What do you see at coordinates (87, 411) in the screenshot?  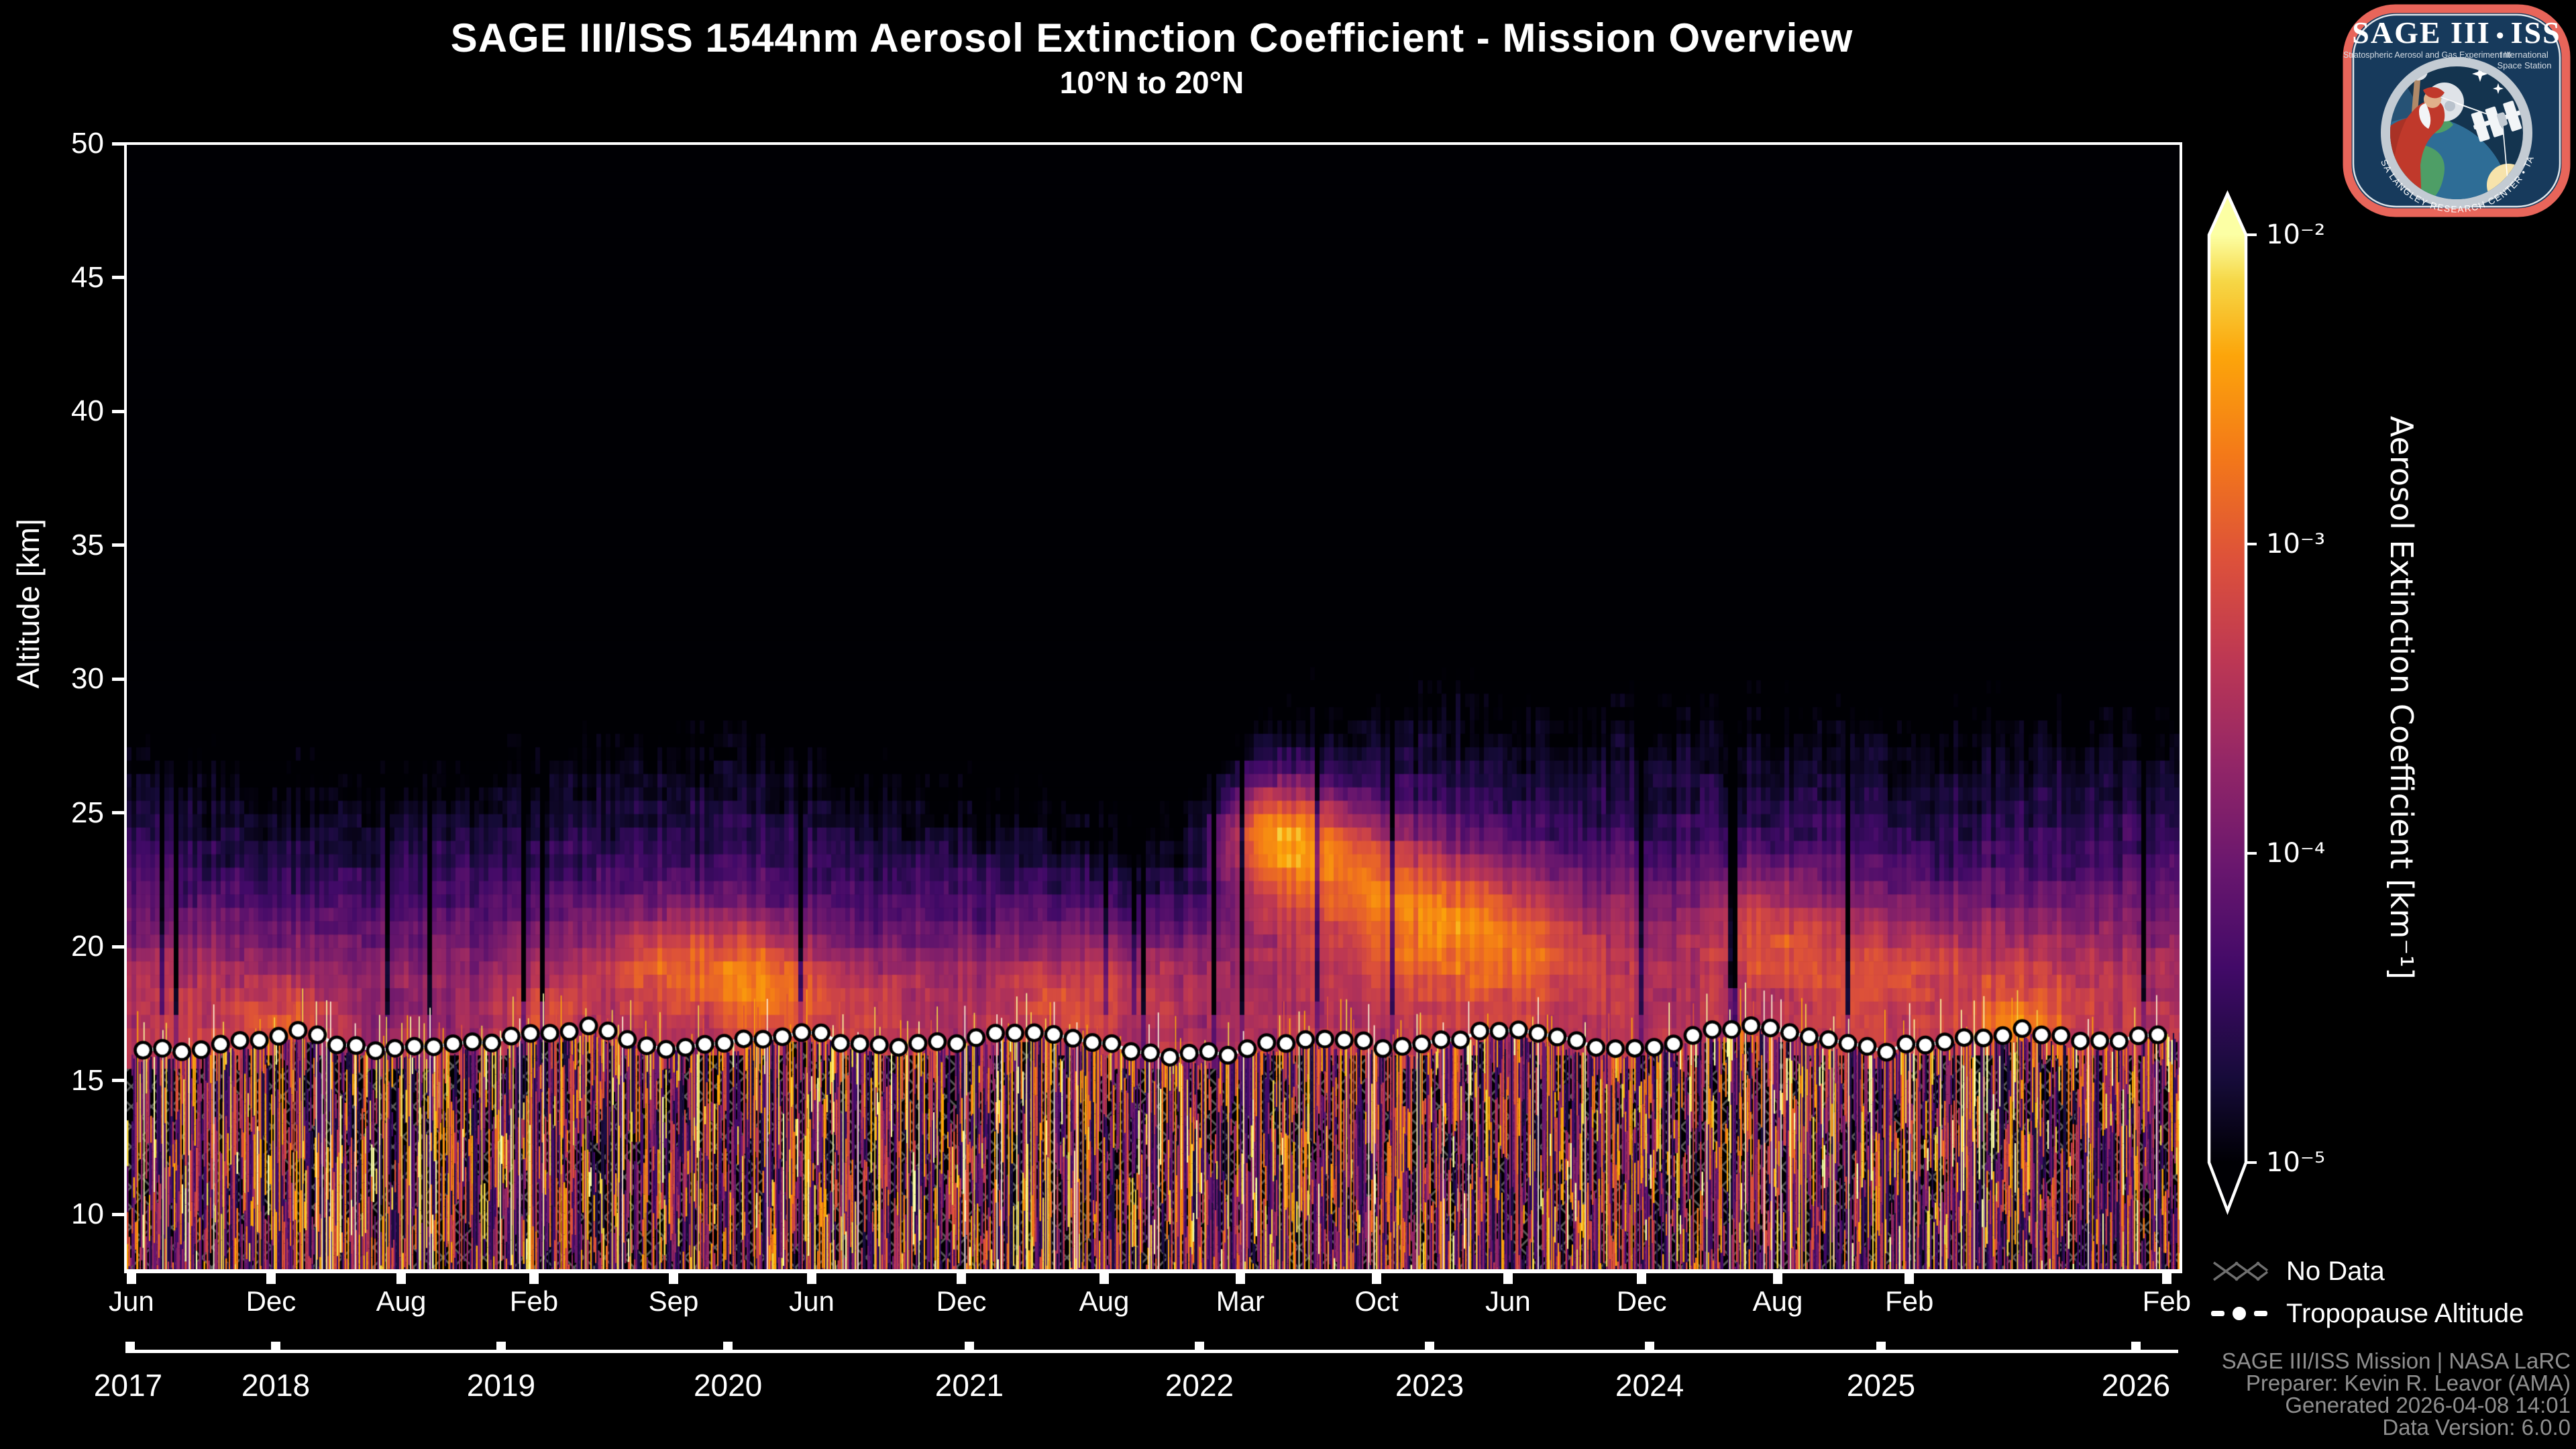 I see `y-tick-label: 40` at bounding box center [87, 411].